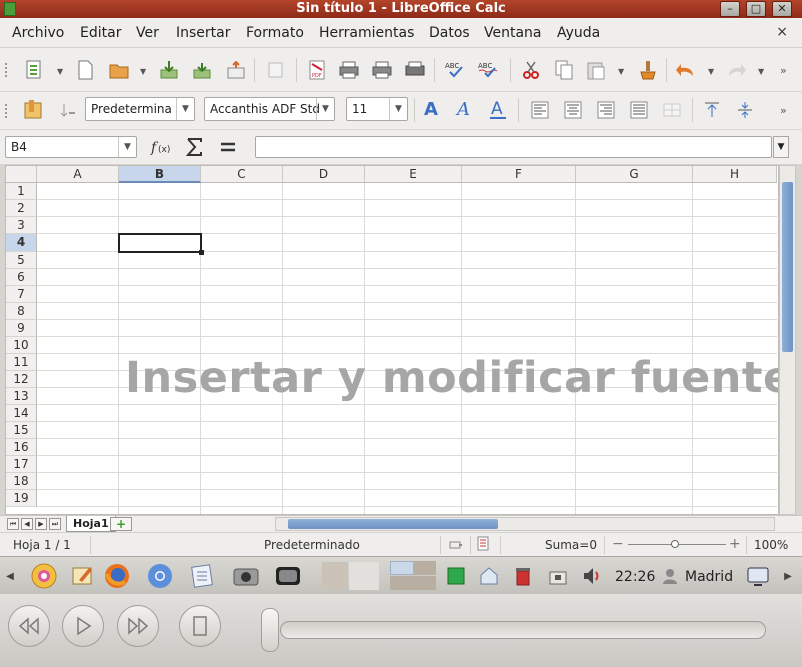  Describe the element at coordinates (21, 396) in the screenshot. I see `row-header: 13` at that location.